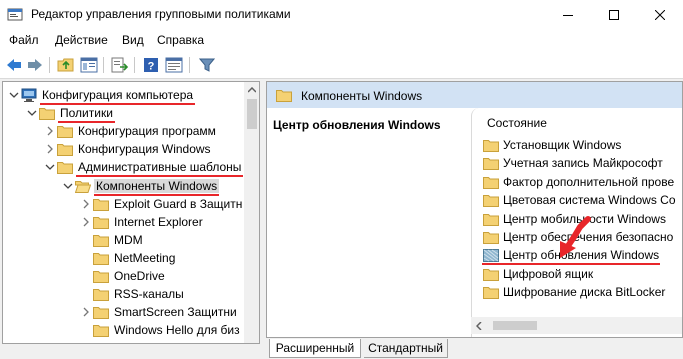 Image resolution: width=683 pixels, height=359 pixels. What do you see at coordinates (86, 113) in the screenshot?
I see `tree-item-label: Политики` at bounding box center [86, 113].